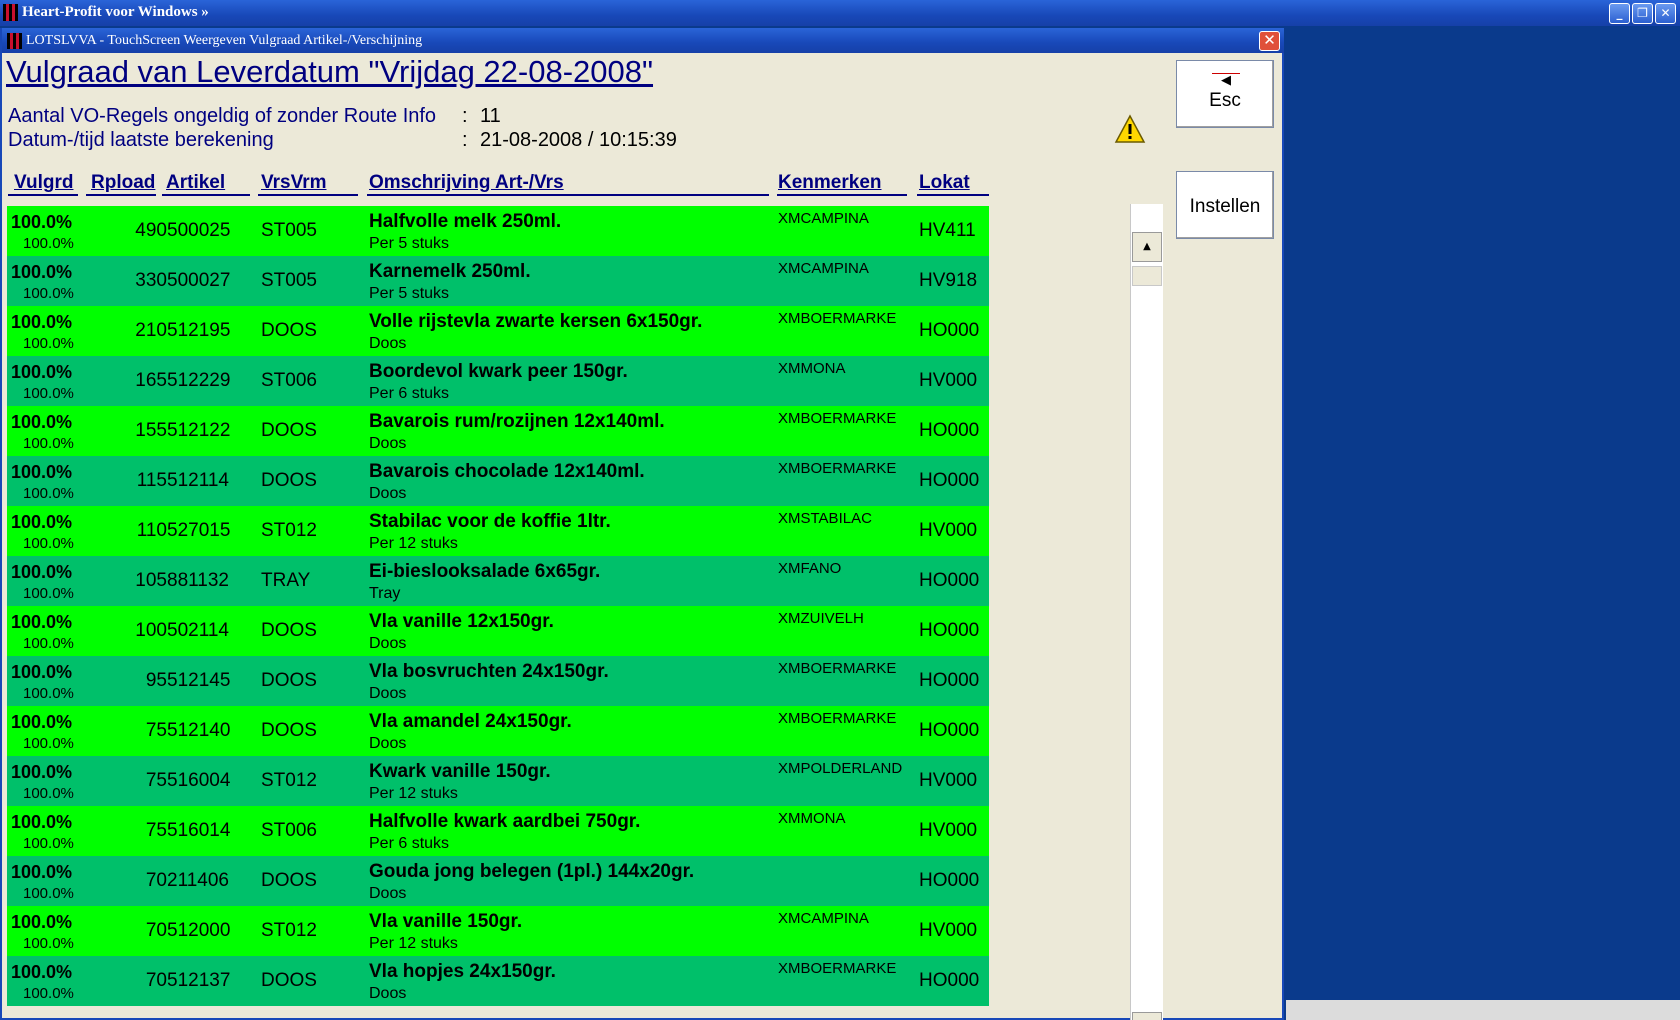  I want to click on cell-artikel: 502114, so click(198, 630).